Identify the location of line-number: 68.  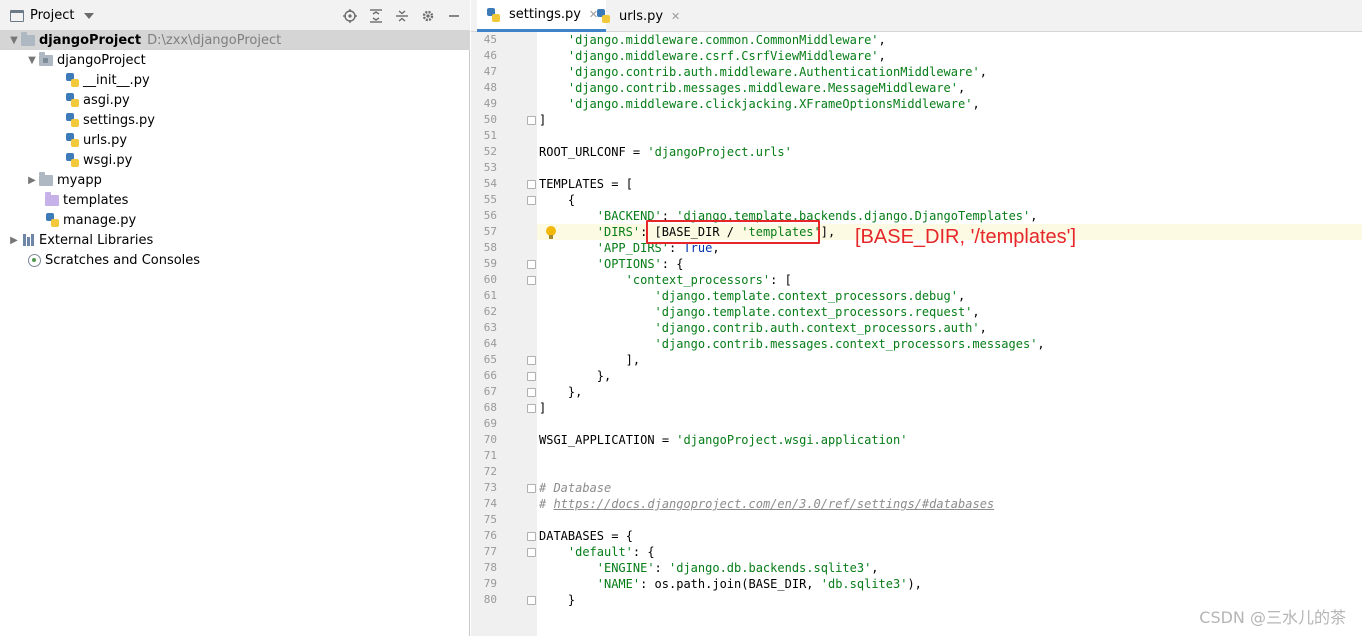
(490, 407).